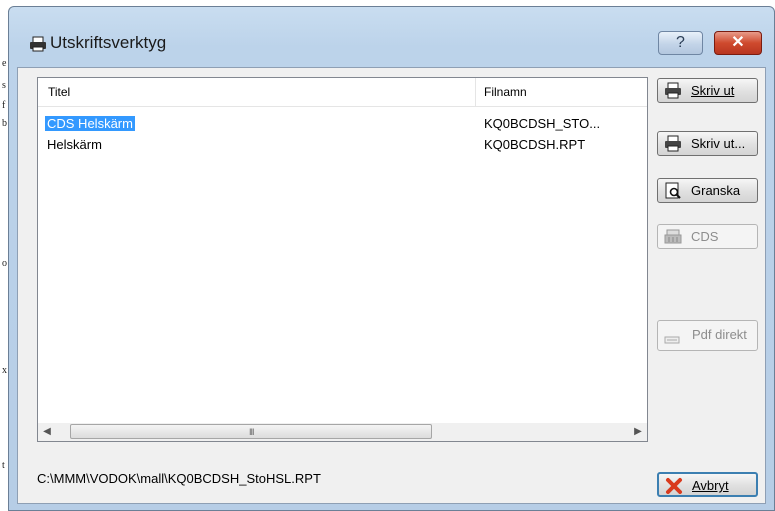 The height and width of the screenshot is (511, 775). I want to click on print-button: Skriv ut, so click(707, 90).